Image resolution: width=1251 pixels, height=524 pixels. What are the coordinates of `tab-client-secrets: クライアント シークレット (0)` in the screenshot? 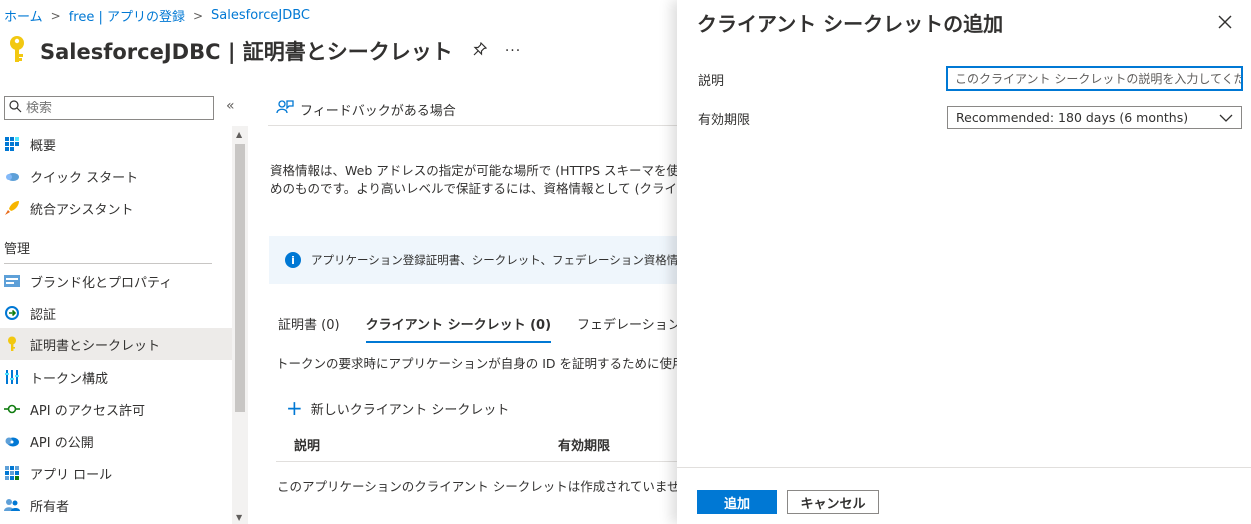 It's located at (458, 328).